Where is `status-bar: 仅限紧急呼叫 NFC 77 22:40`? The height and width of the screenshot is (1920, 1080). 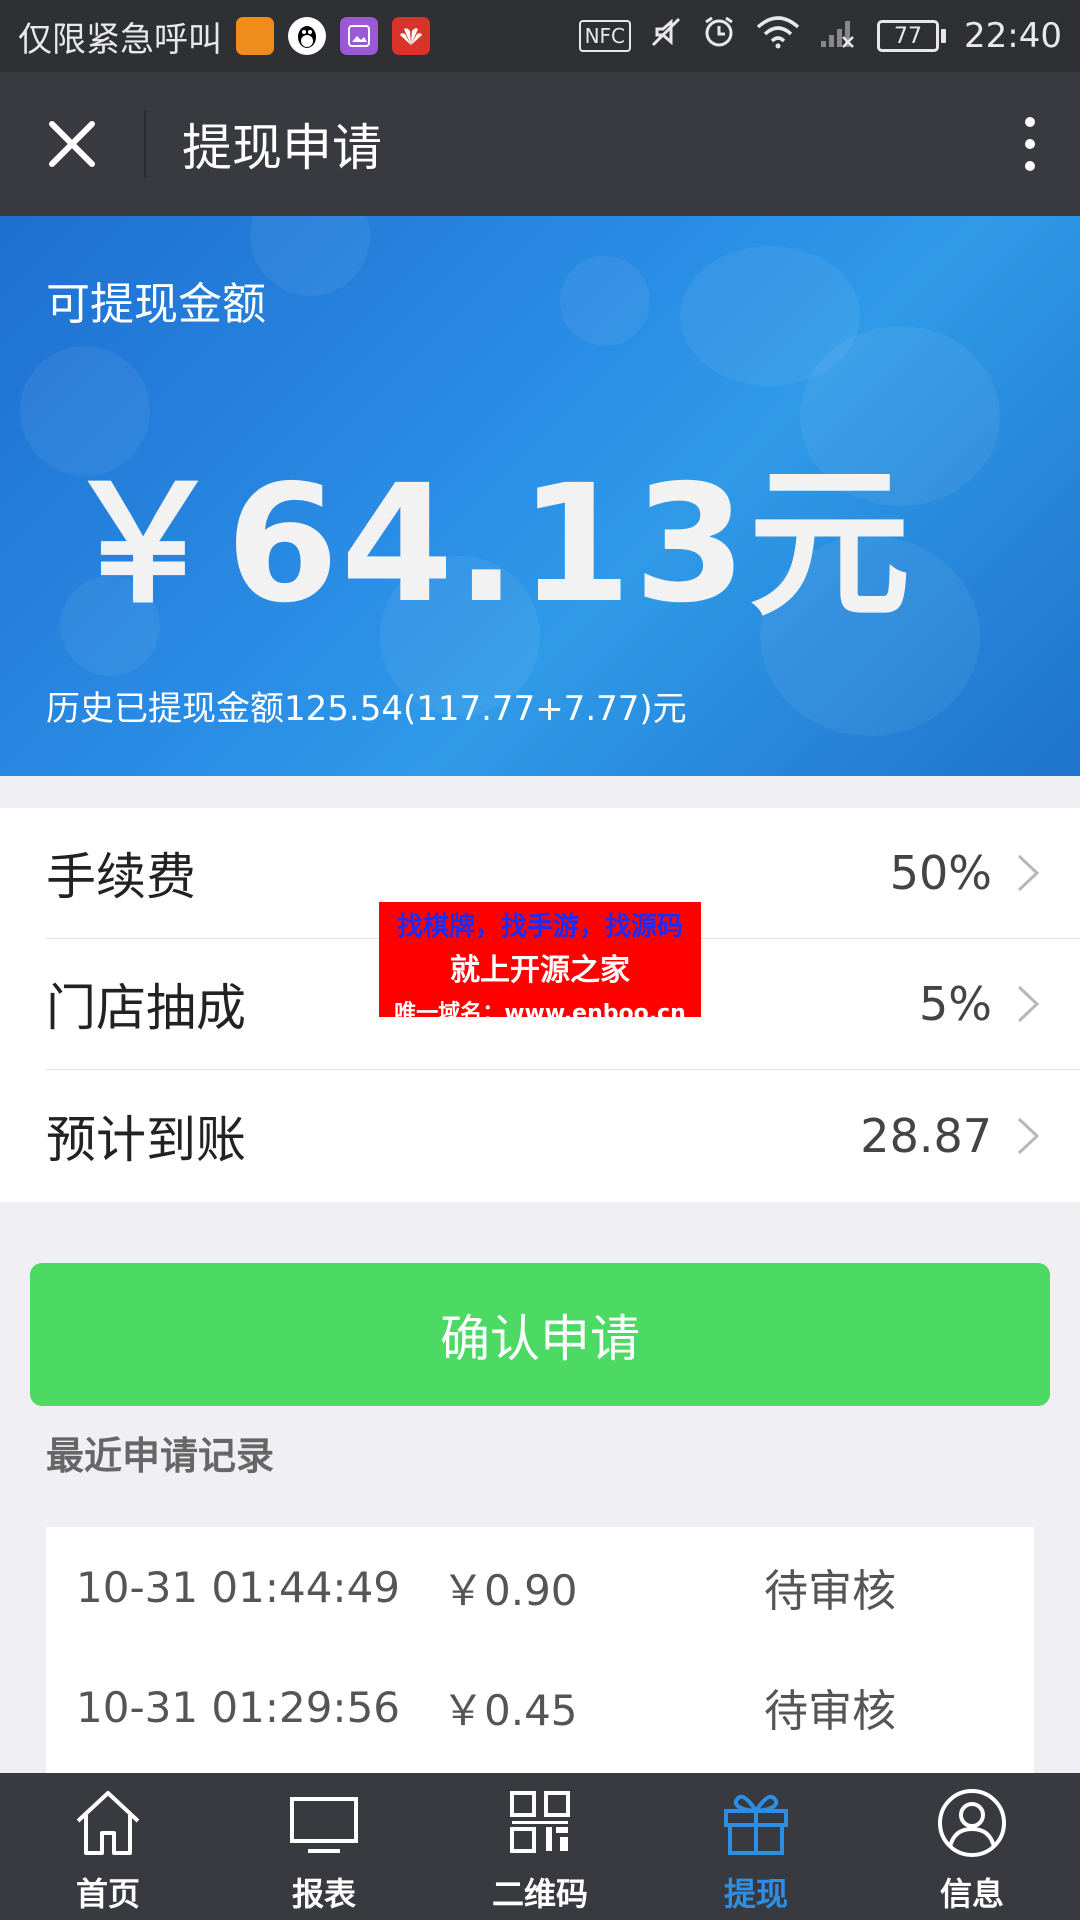 status-bar: 仅限紧急呼叫 NFC 77 22:40 is located at coordinates (540, 36).